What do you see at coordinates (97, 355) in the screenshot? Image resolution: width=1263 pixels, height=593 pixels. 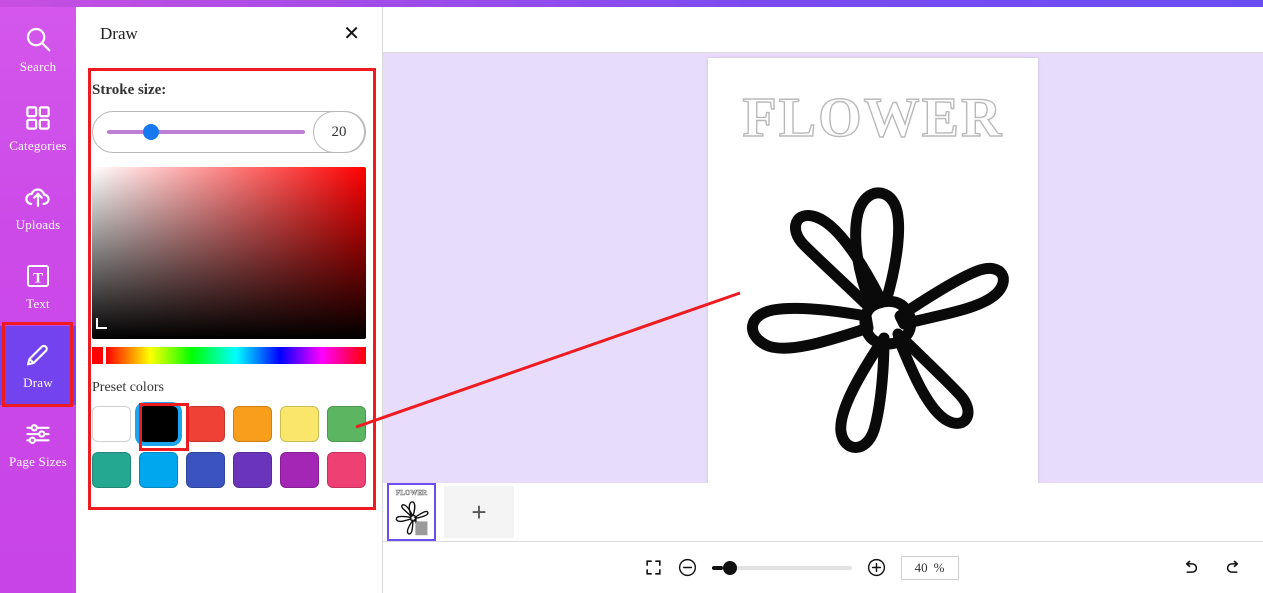 I see `current-hue-swatch` at bounding box center [97, 355].